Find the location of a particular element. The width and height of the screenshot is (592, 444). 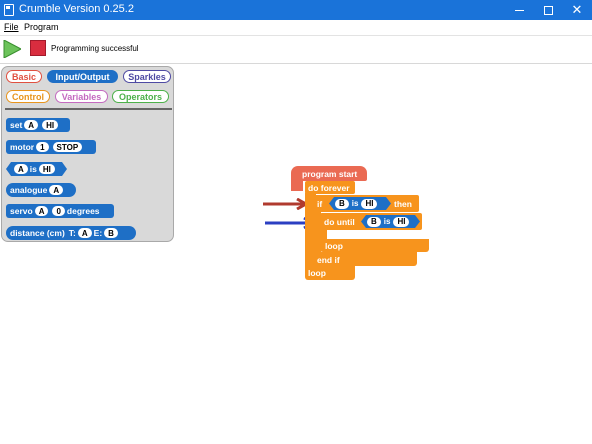

palette-block-servo: servo A 0 degrees is located at coordinates (60, 211).